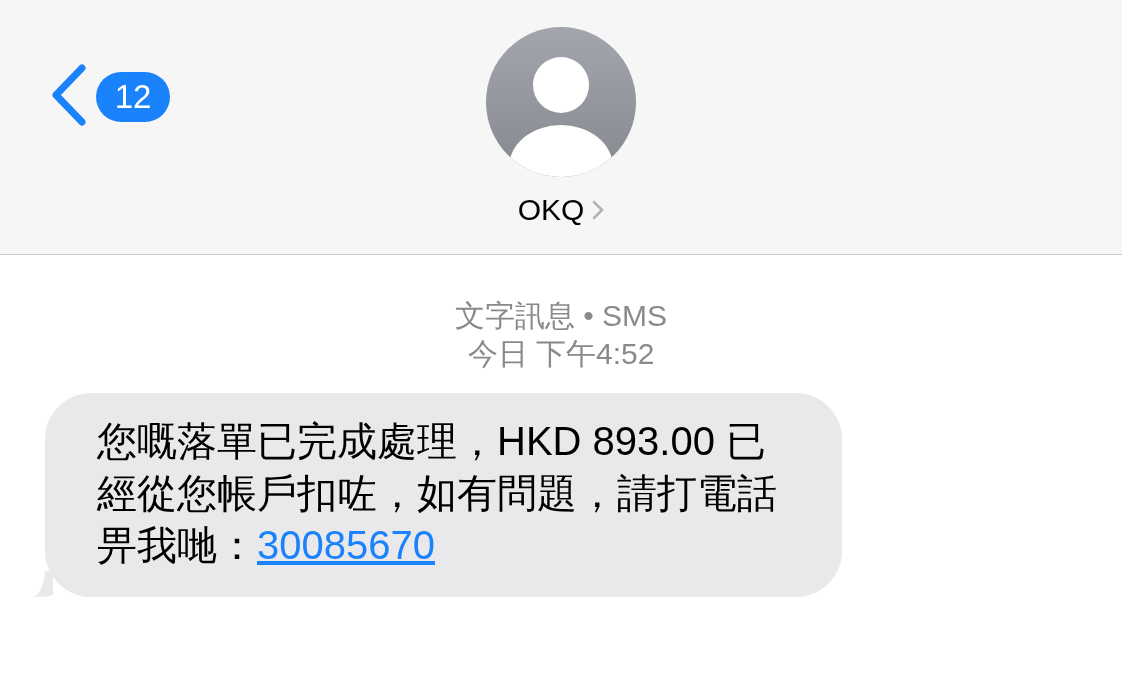  What do you see at coordinates (561, 102) in the screenshot?
I see `contact-avatar-icon` at bounding box center [561, 102].